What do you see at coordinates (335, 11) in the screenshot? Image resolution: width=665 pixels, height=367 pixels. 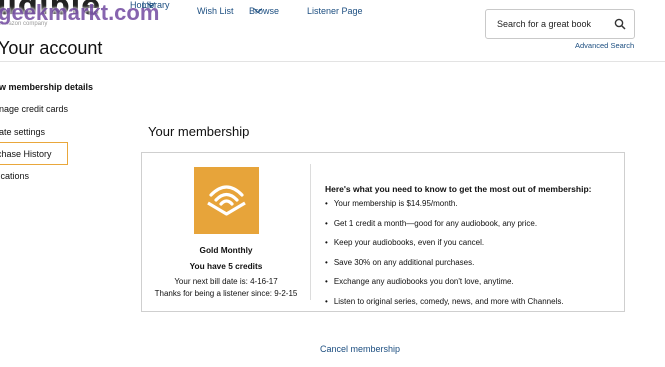 I see `nav-label: Listener Page` at bounding box center [335, 11].